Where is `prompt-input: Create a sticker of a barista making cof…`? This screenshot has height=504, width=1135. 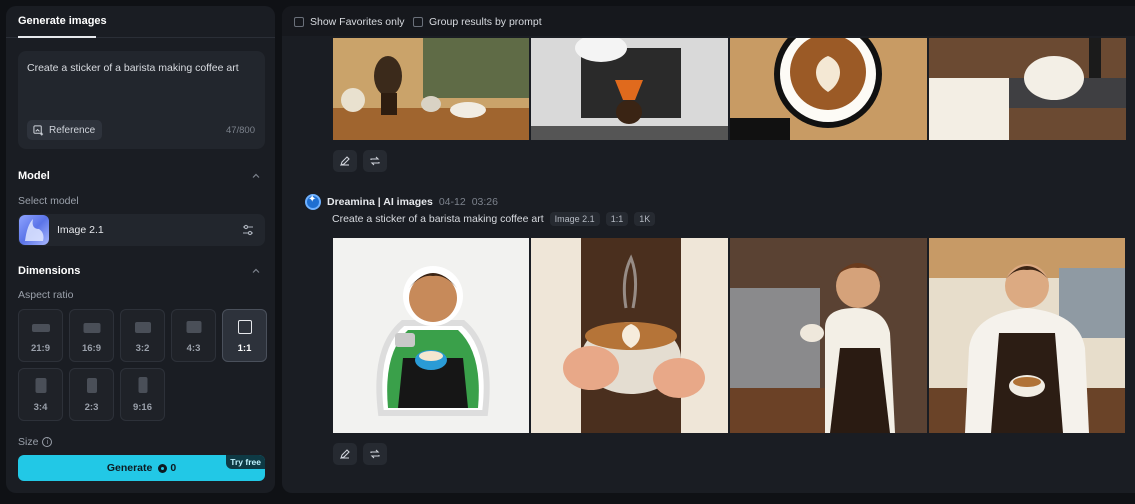
prompt-input: Create a sticker of a barista making cof… is located at coordinates (141, 100).